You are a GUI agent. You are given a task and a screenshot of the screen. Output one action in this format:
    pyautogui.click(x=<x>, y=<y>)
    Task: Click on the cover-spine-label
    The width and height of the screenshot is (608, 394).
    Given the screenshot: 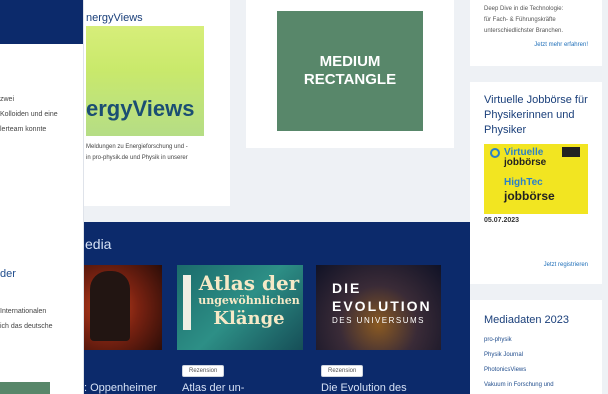 What is the action you would take?
    pyautogui.click(x=187, y=302)
    